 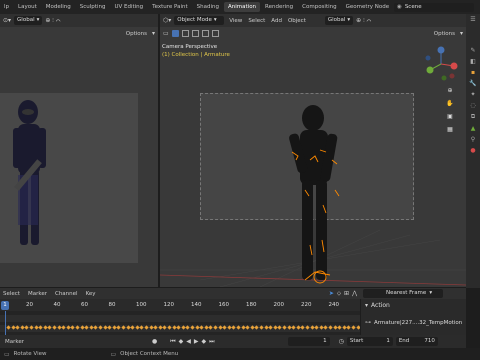 I want to click on timeline-ruler: 120406080100120140160180200220240 1, so click(x=180, y=305).